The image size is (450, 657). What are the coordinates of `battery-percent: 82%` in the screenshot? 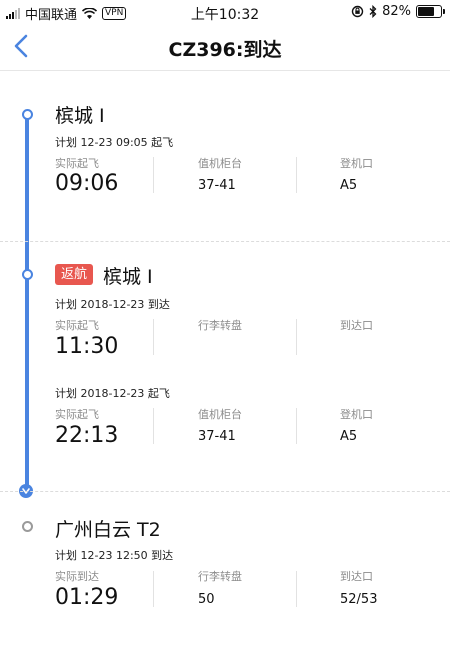 It's located at (396, 11).